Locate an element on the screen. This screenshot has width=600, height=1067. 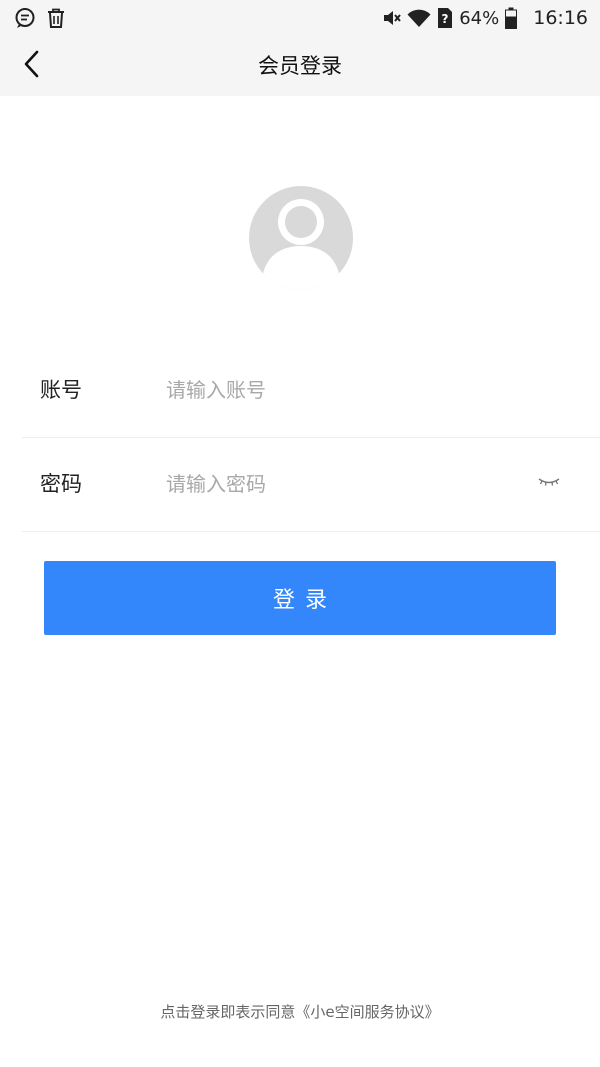
status-bar-left is located at coordinates (40, 18).